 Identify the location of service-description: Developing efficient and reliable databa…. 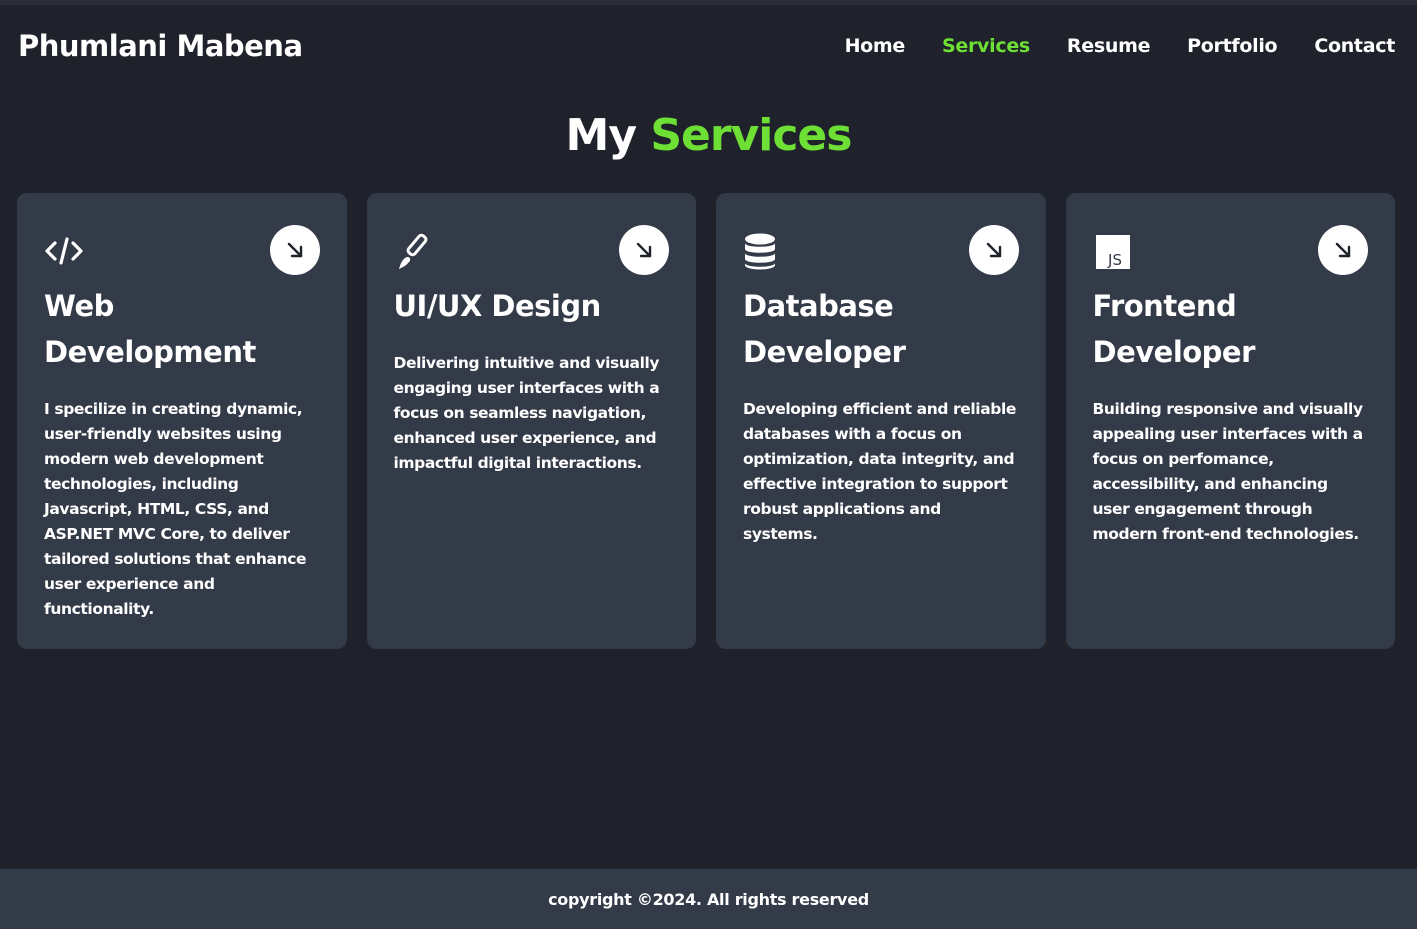
(880, 471).